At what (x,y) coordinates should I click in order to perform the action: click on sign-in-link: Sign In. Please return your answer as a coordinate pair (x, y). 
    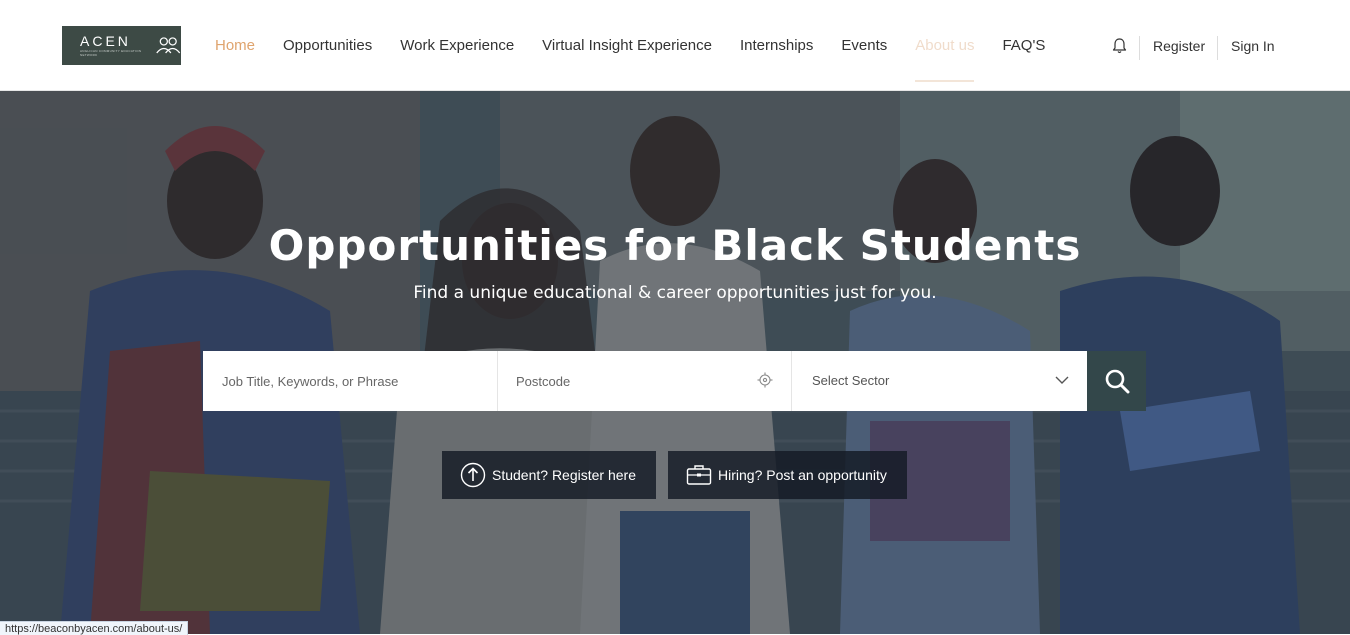
    Looking at the image, I should click on (1253, 46).